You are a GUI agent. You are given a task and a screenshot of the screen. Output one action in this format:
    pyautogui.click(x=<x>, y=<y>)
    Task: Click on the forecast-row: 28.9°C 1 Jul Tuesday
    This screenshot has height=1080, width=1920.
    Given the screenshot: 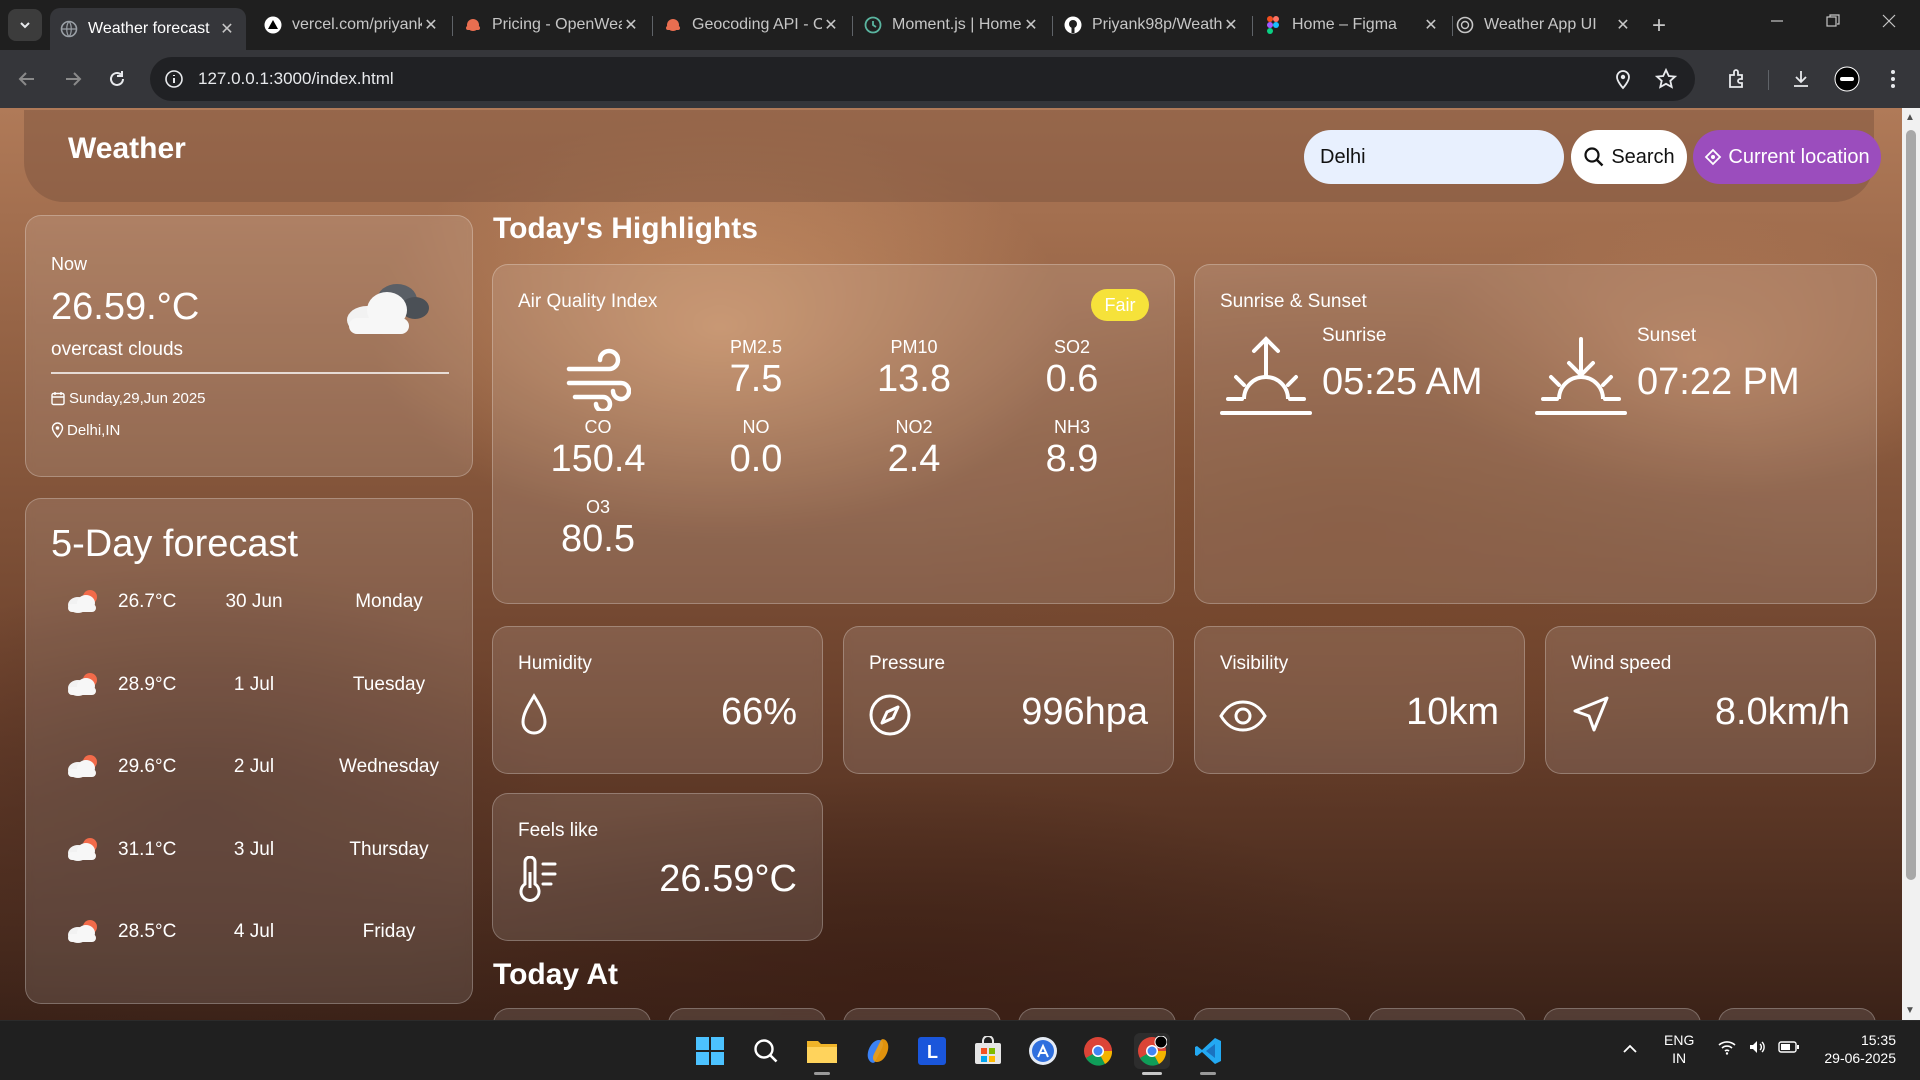 What is the action you would take?
    pyautogui.click(x=250, y=686)
    